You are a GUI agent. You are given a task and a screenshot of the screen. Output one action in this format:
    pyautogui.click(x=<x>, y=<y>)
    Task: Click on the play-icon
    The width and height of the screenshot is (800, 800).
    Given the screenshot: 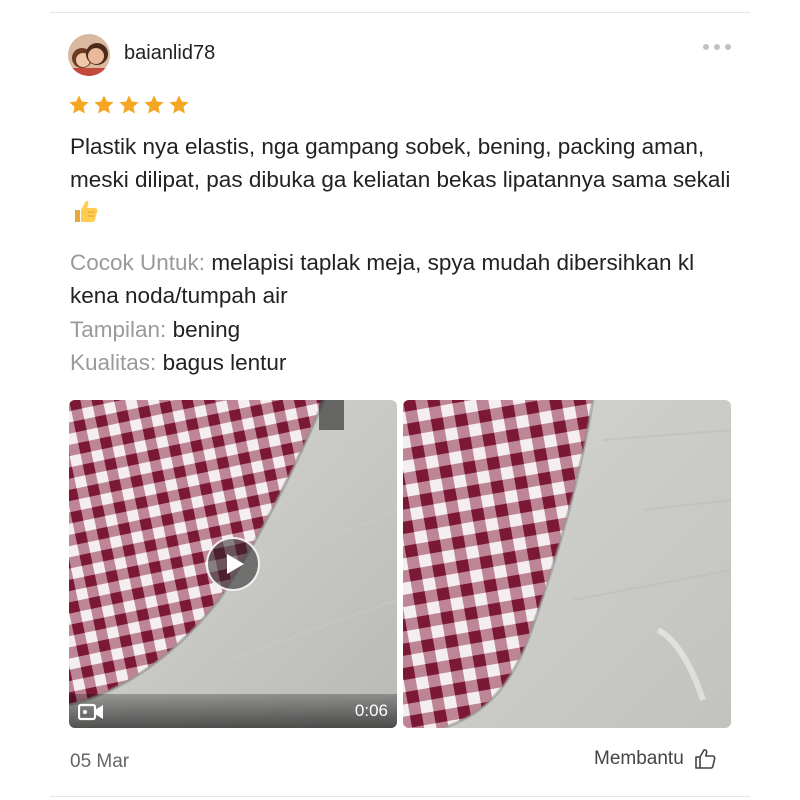 What is the action you would take?
    pyautogui.click(x=233, y=564)
    